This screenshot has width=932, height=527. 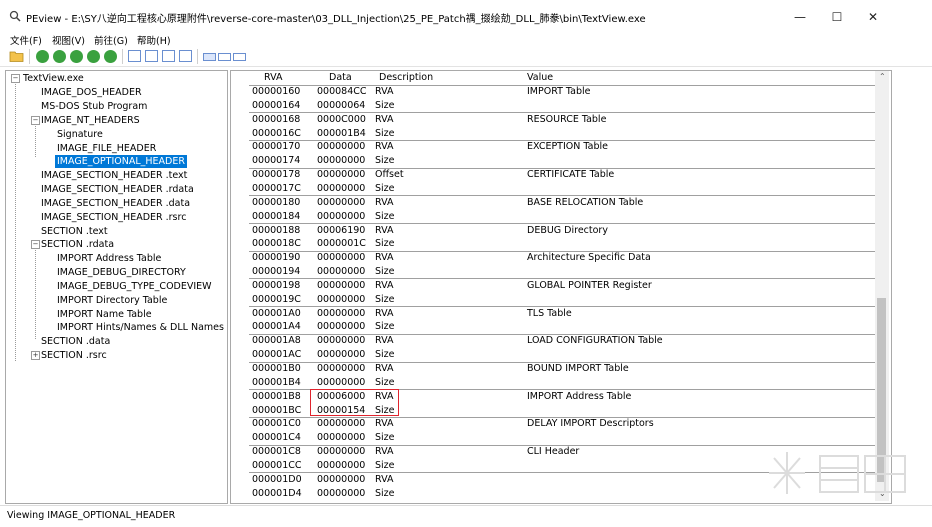 I want to click on table-row: 000001C4 00000000 Size, so click(x=562, y=438).